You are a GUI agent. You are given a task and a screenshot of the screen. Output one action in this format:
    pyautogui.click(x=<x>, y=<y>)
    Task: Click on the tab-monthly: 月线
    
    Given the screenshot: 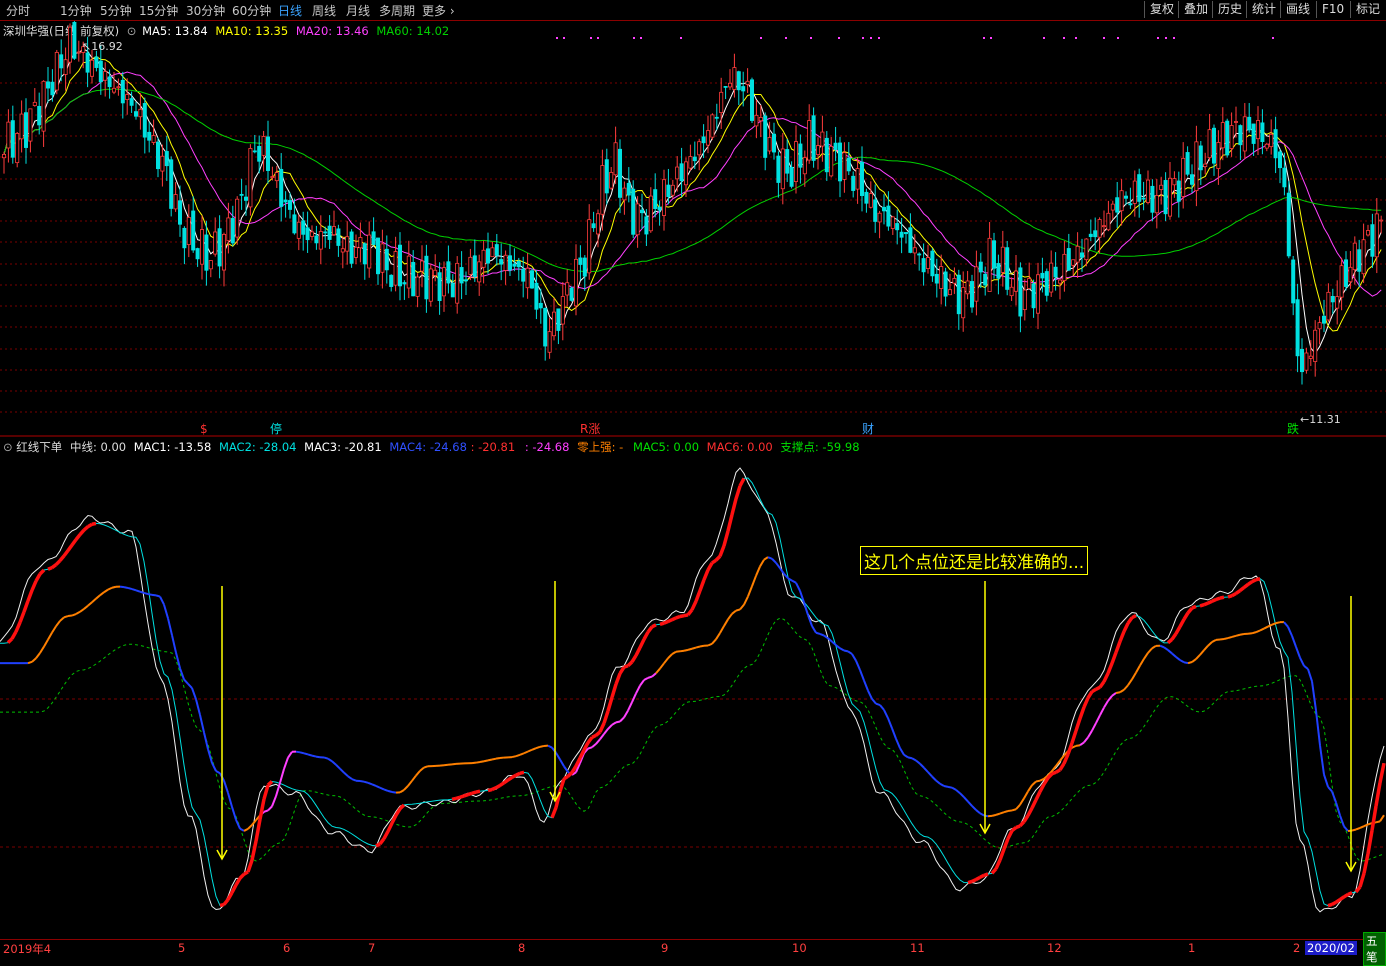 What is the action you would take?
    pyautogui.click(x=358, y=10)
    